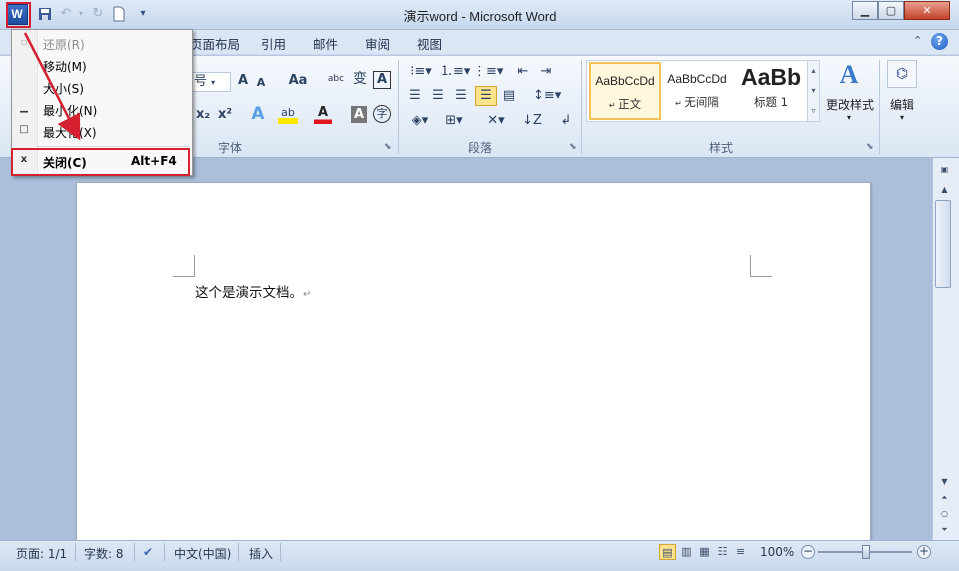 This screenshot has height=571, width=959. I want to click on align-center-icon: ☰, so click(438, 97).